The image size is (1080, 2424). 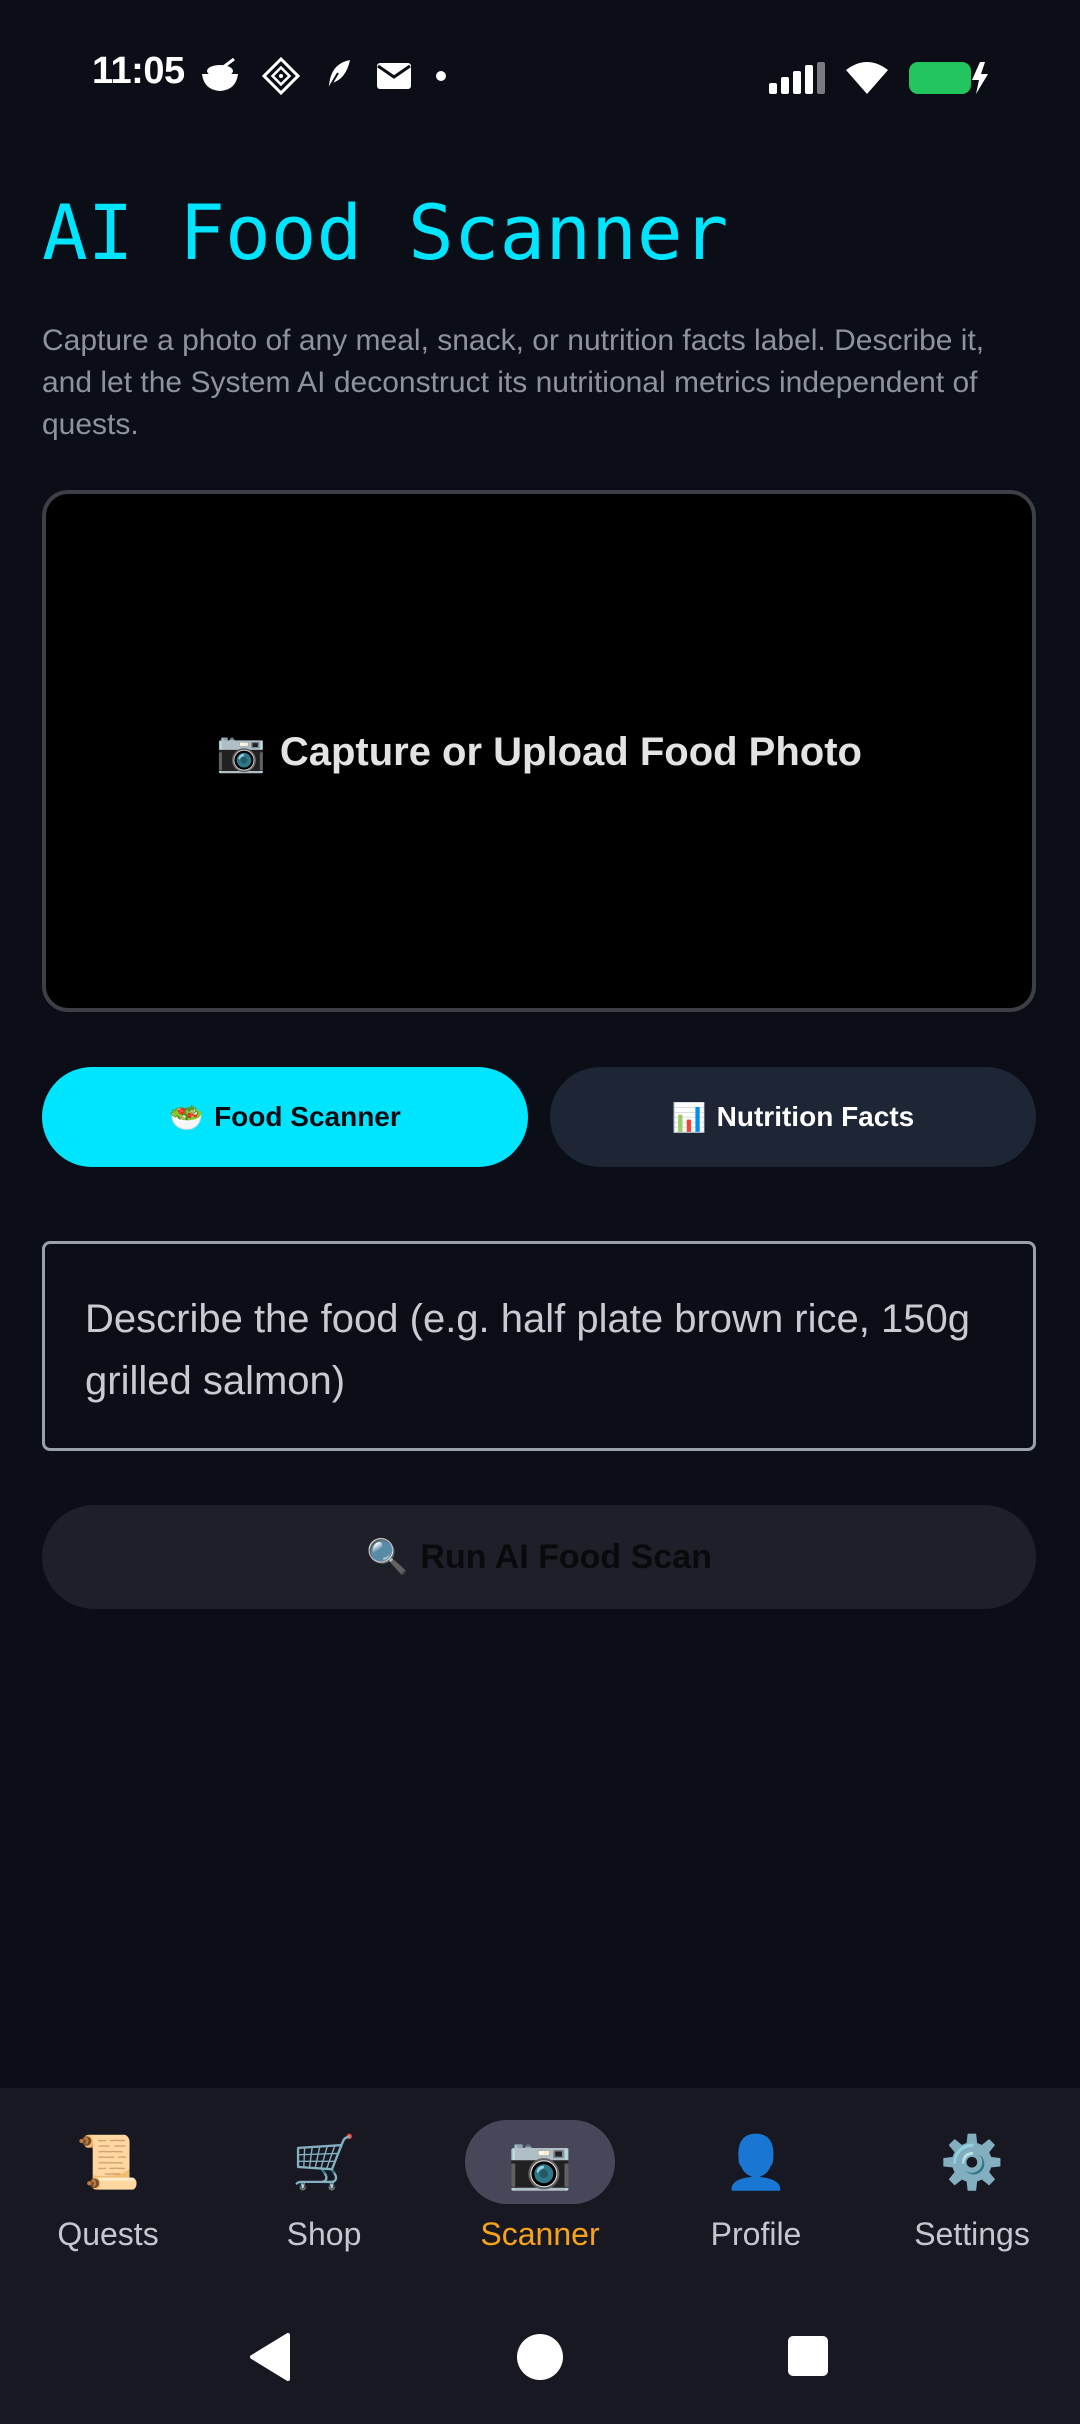 I want to click on home-icon, so click(x=540, y=2357).